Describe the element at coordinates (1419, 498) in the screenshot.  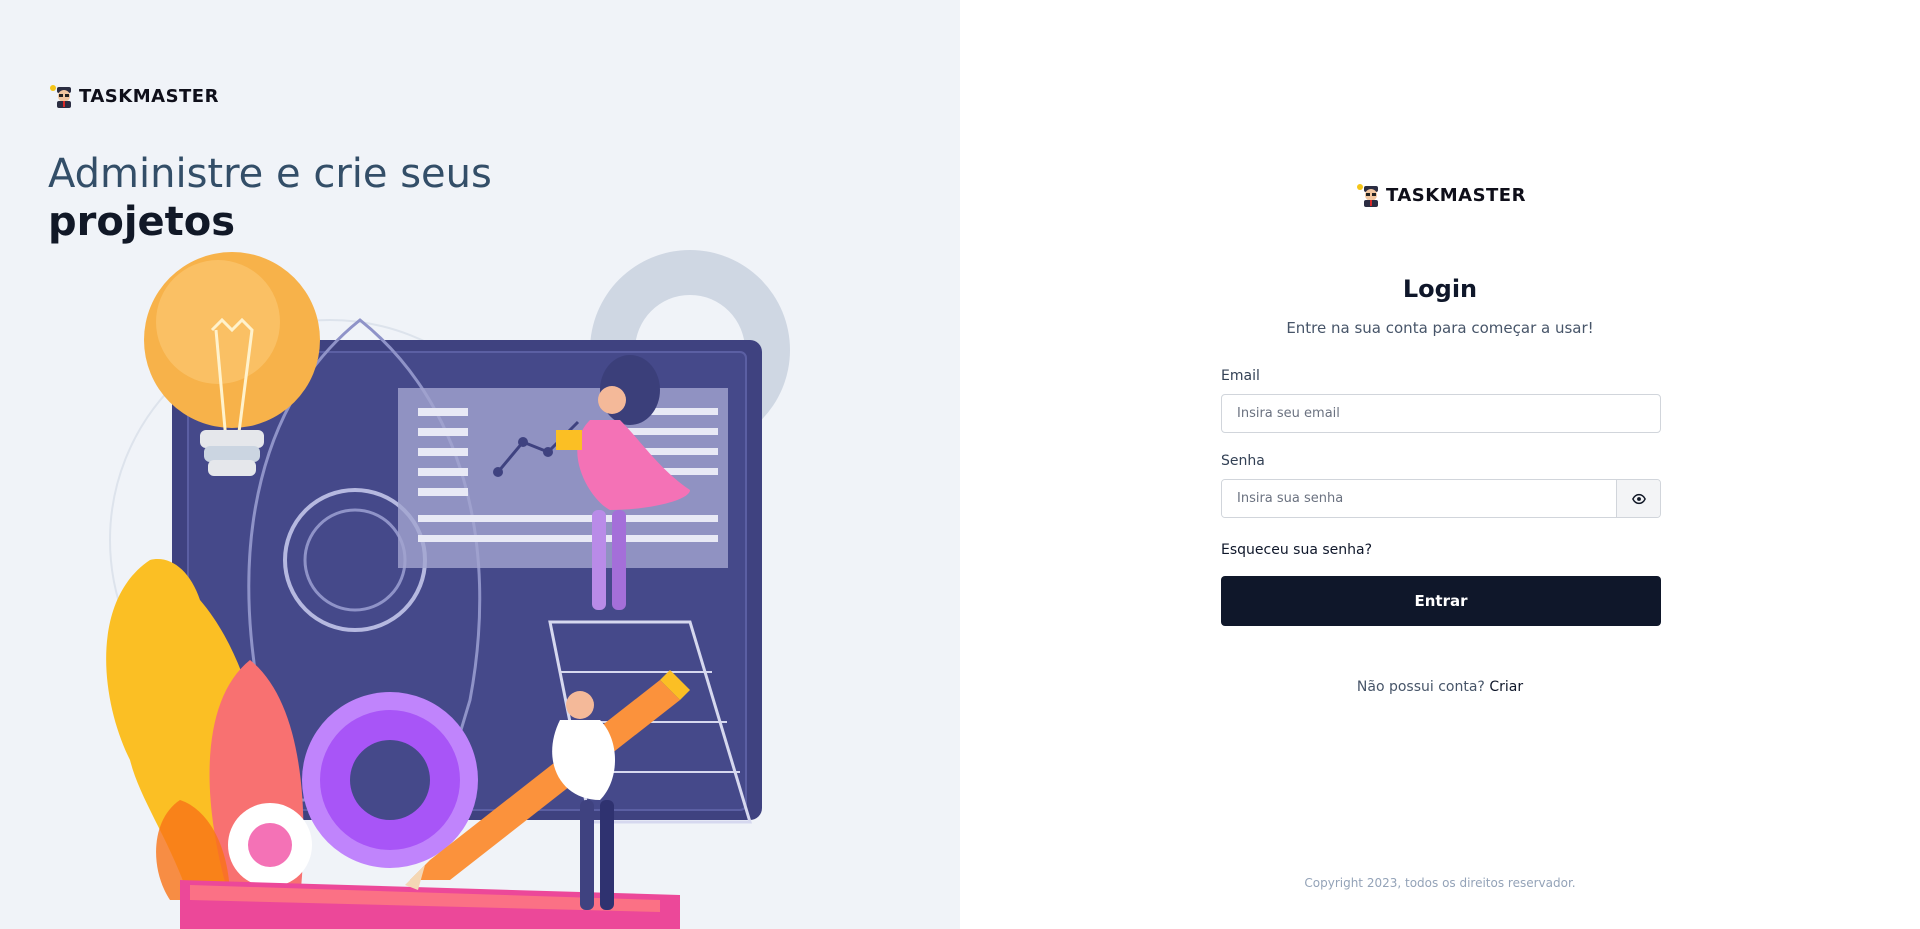
I see `password-input` at that location.